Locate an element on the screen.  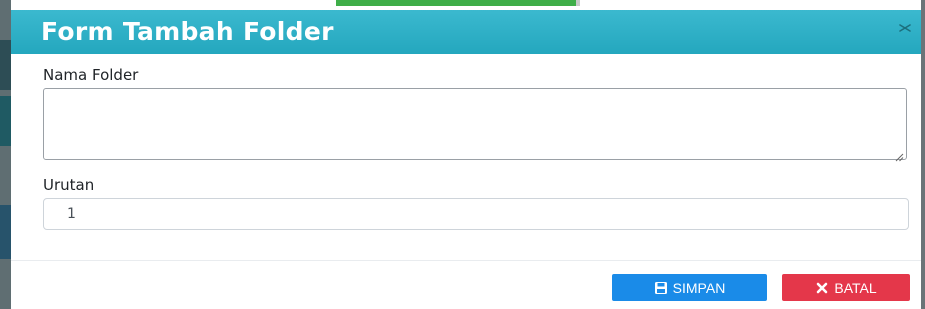
modal-header: Form Tambah Folder is located at coordinates (466, 32).